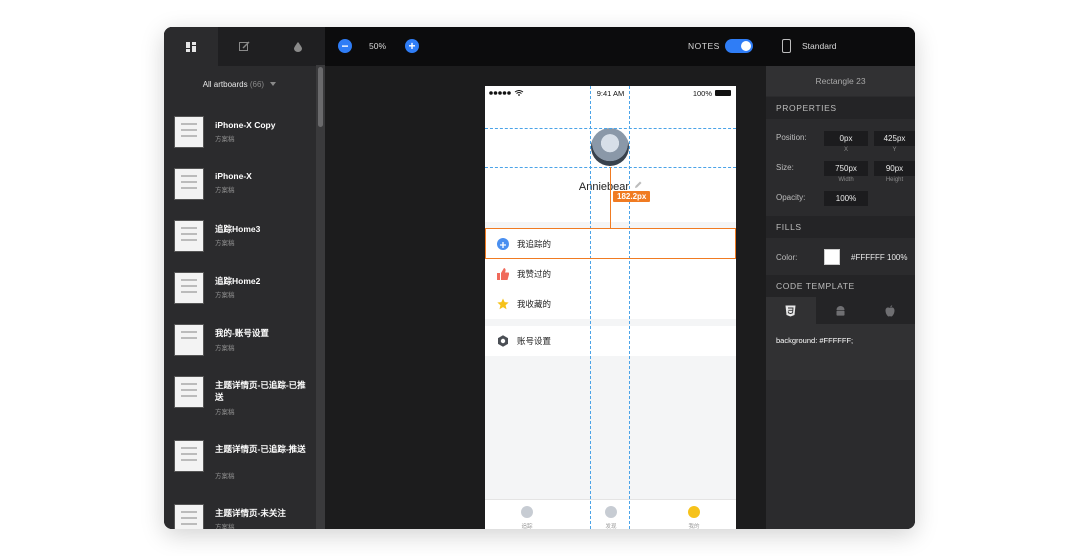 This screenshot has height=556, width=1080. Describe the element at coordinates (610, 128) in the screenshot. I see `guide-line-horizontal` at that location.